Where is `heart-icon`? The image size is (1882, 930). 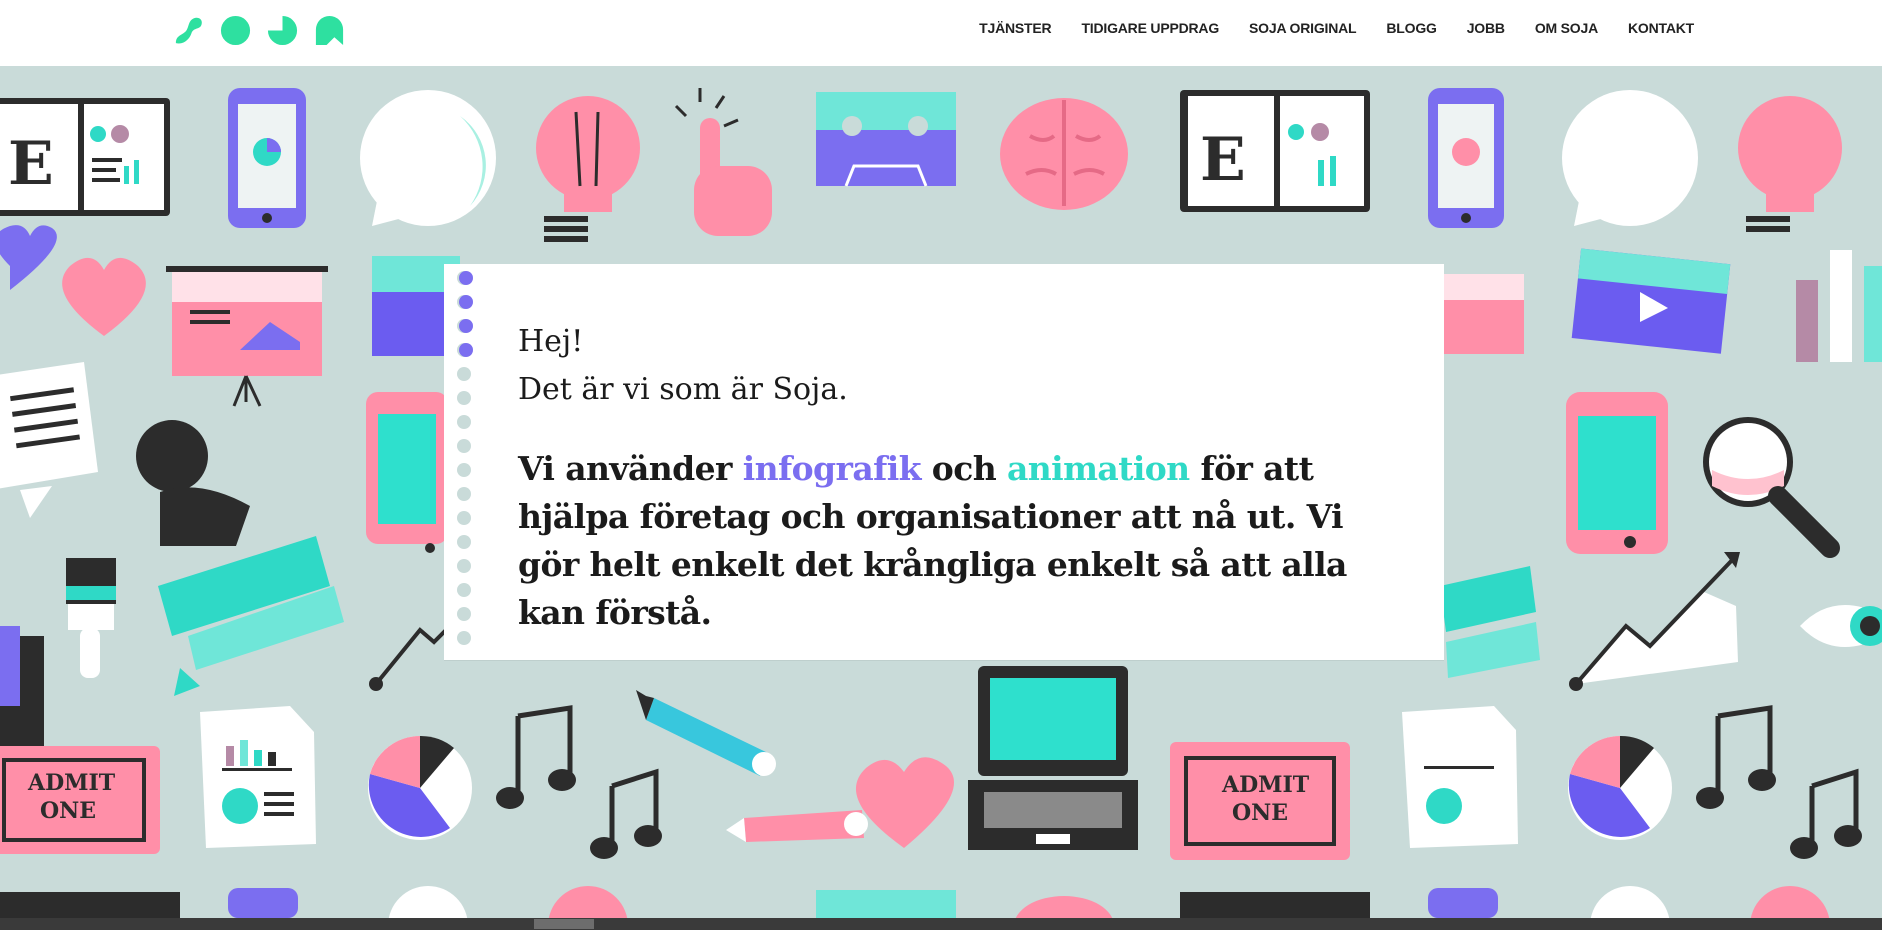 heart-icon is located at coordinates (28, 257).